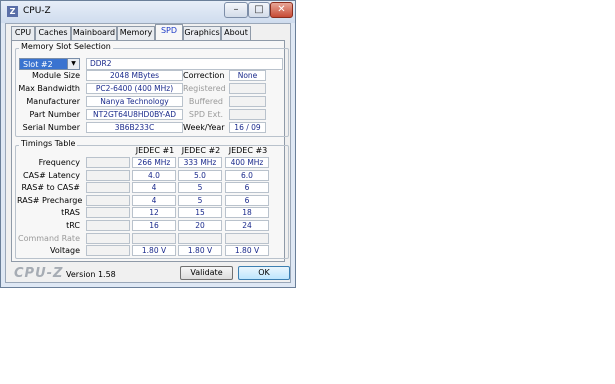 The width and height of the screenshot is (615, 384). What do you see at coordinates (66, 46) in the screenshot?
I see `memory-slot-group-title: Memory Slot Selection` at bounding box center [66, 46].